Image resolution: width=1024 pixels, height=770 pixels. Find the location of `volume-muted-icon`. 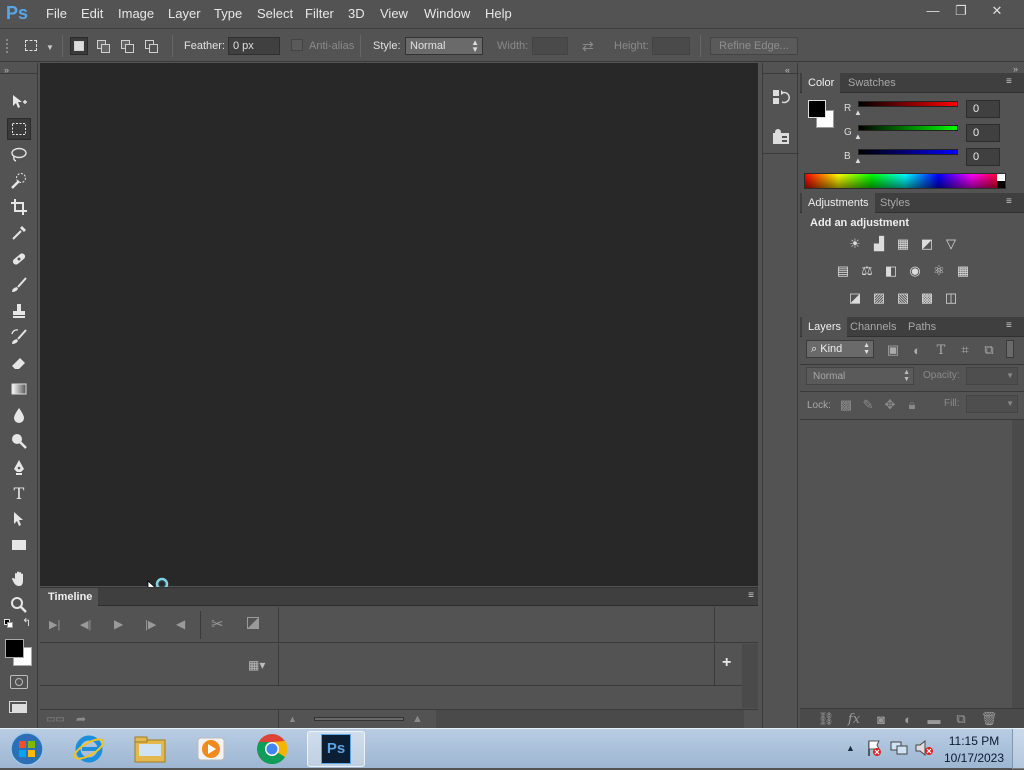

volume-muted-icon is located at coordinates (924, 748).